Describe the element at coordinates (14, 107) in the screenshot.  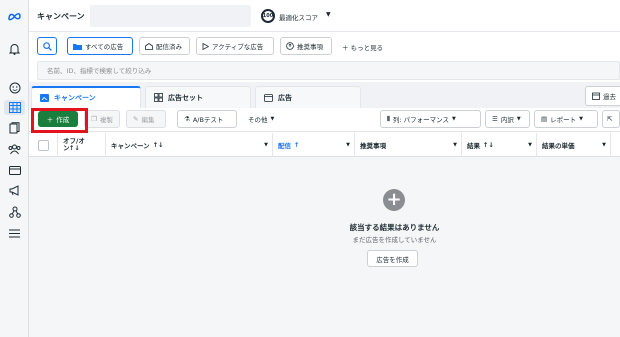
I see `table-grid-icon` at that location.